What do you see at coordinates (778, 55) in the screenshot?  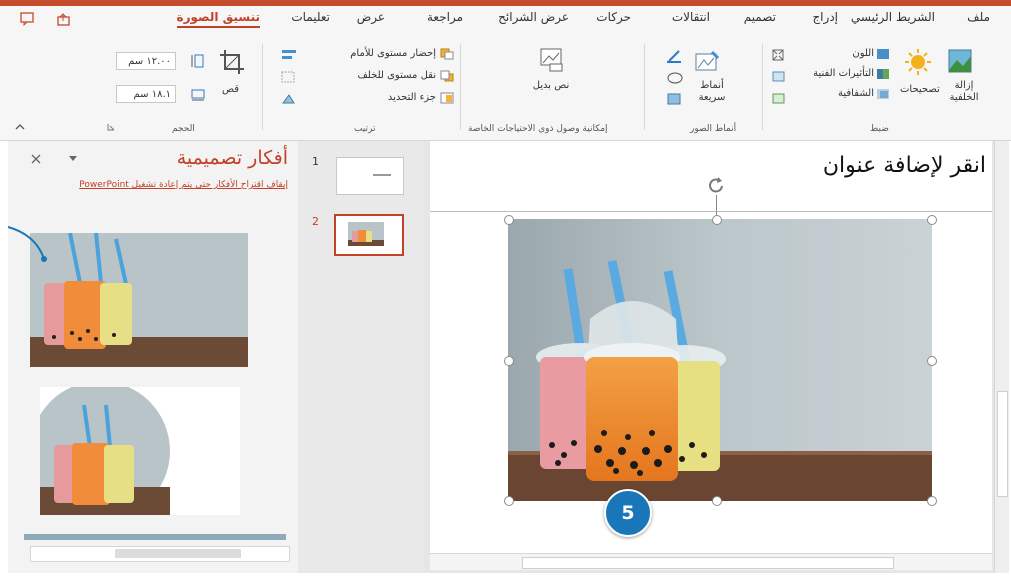 I see `compress-pictures-icon` at bounding box center [778, 55].